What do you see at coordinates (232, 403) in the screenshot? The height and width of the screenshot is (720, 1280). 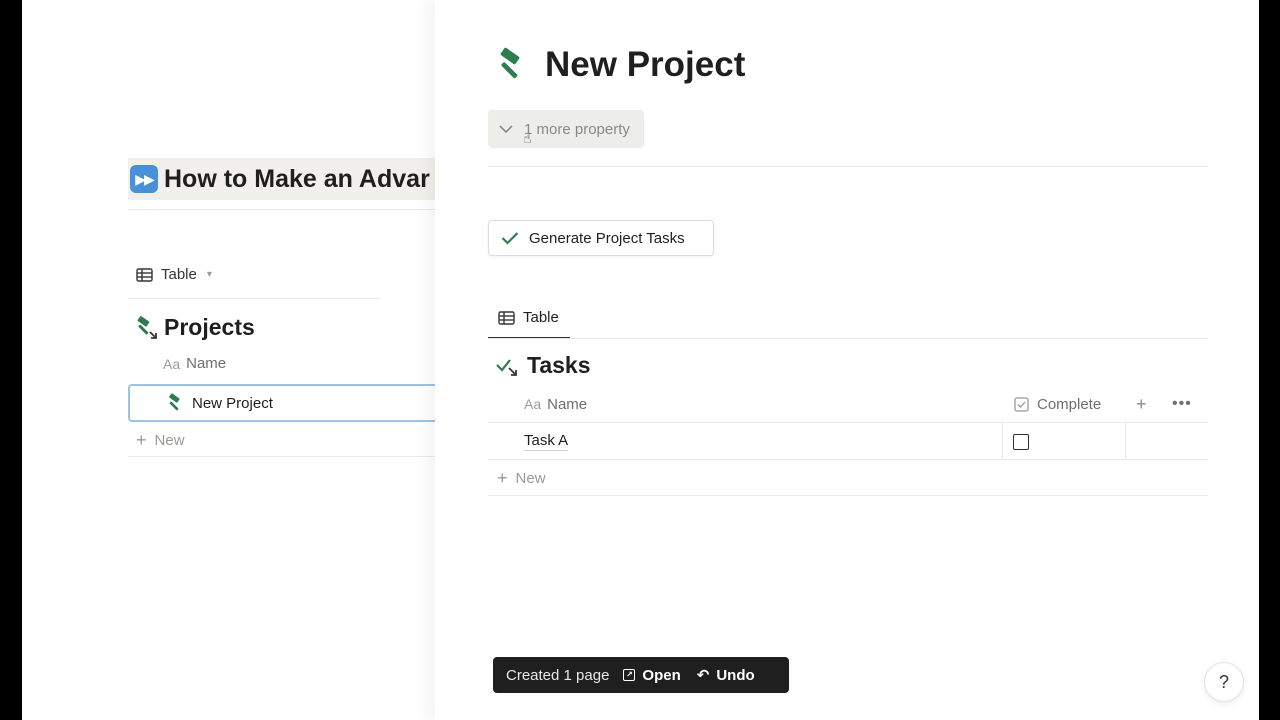 I see `row-name: New Project` at bounding box center [232, 403].